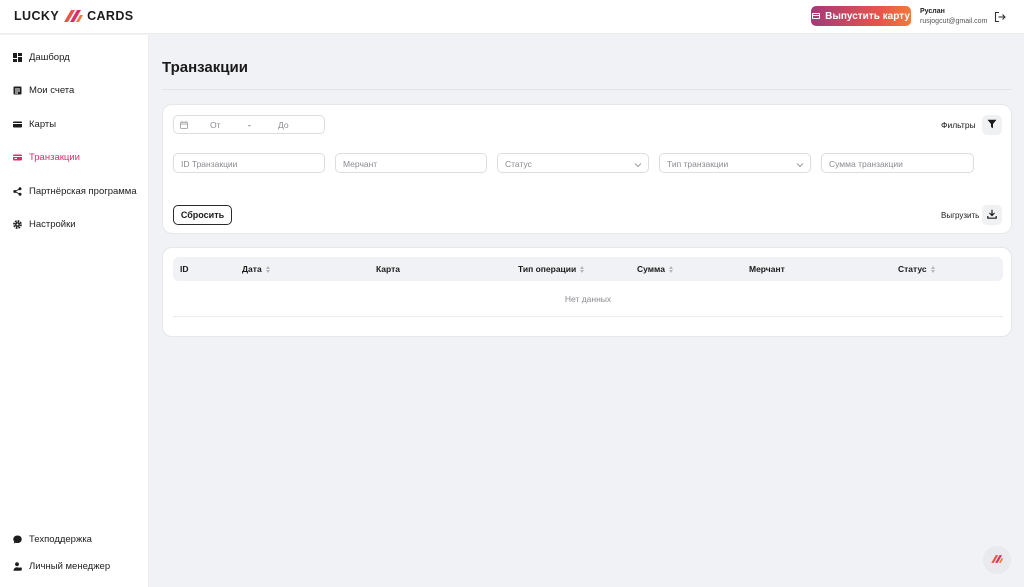 The height and width of the screenshot is (587, 1024). I want to click on sidebar-item-label: Техподдержка, so click(60, 539).